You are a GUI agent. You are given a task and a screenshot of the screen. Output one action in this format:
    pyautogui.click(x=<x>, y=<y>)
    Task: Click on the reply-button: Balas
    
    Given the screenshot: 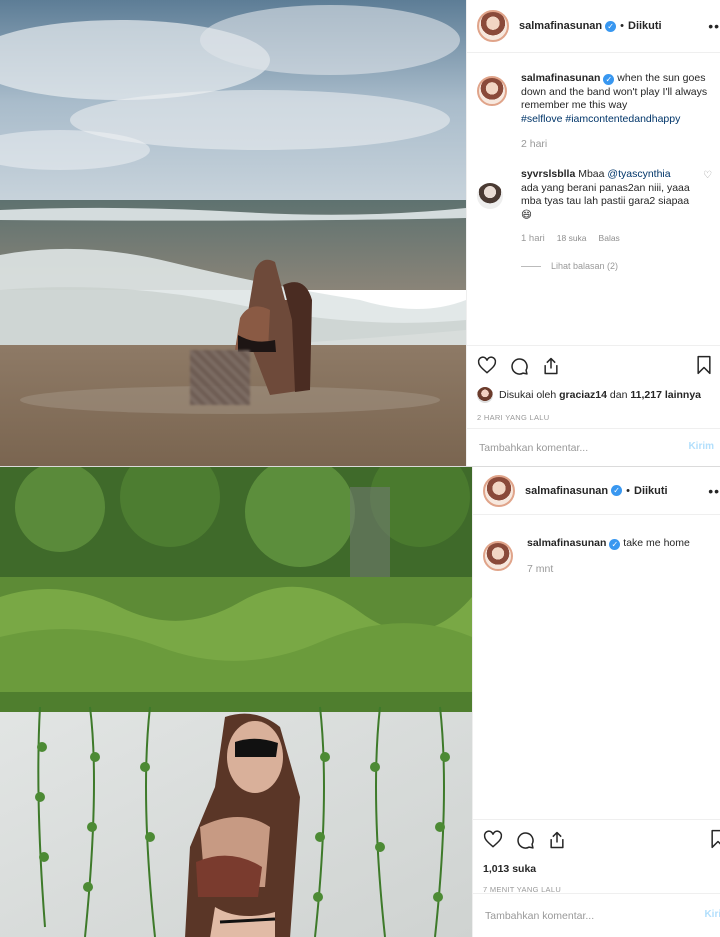 What is the action you would take?
    pyautogui.click(x=609, y=239)
    